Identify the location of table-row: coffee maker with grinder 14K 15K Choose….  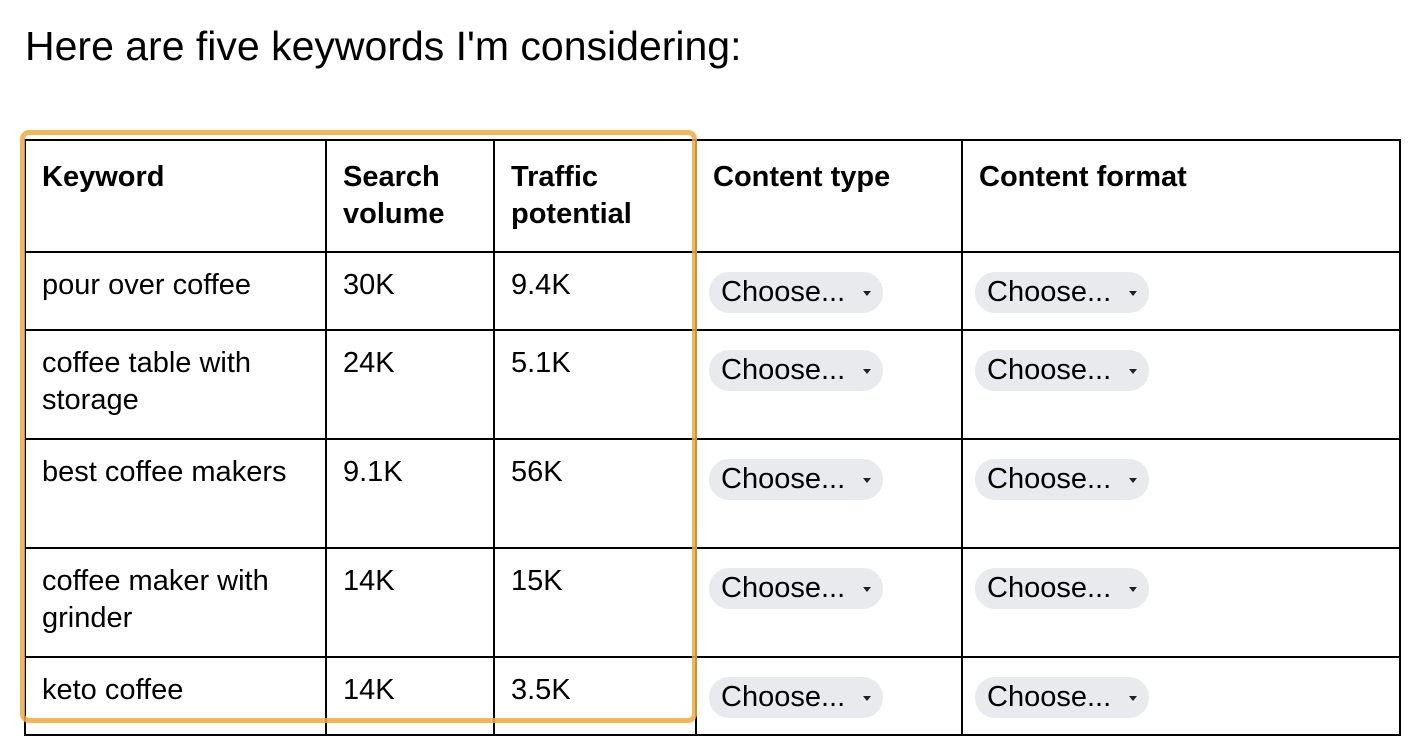
(712, 602).